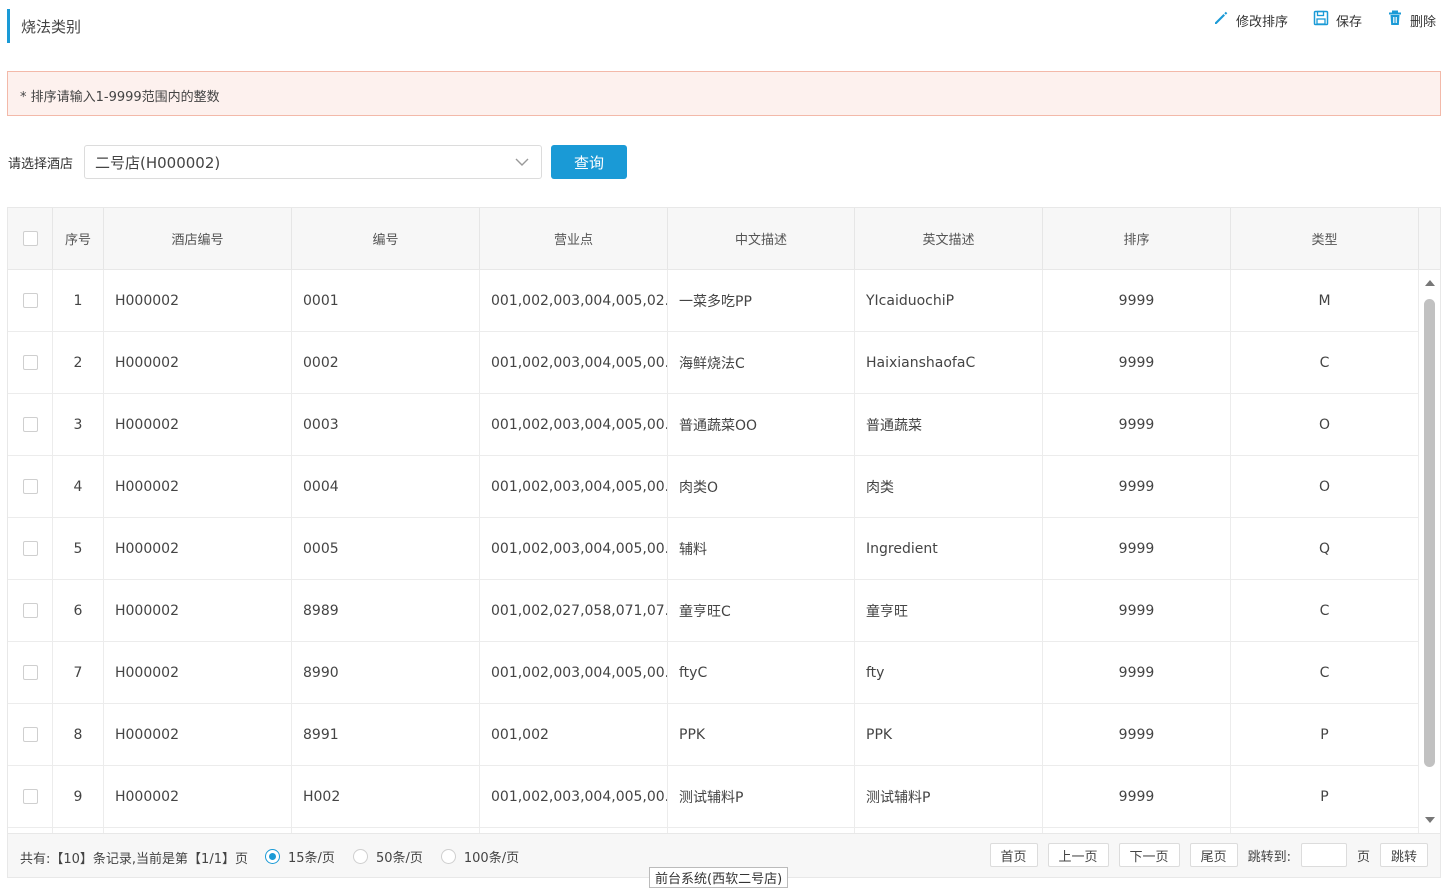  I want to click on page-size-options: 15条/页 50条/页 100条/页, so click(392, 856).